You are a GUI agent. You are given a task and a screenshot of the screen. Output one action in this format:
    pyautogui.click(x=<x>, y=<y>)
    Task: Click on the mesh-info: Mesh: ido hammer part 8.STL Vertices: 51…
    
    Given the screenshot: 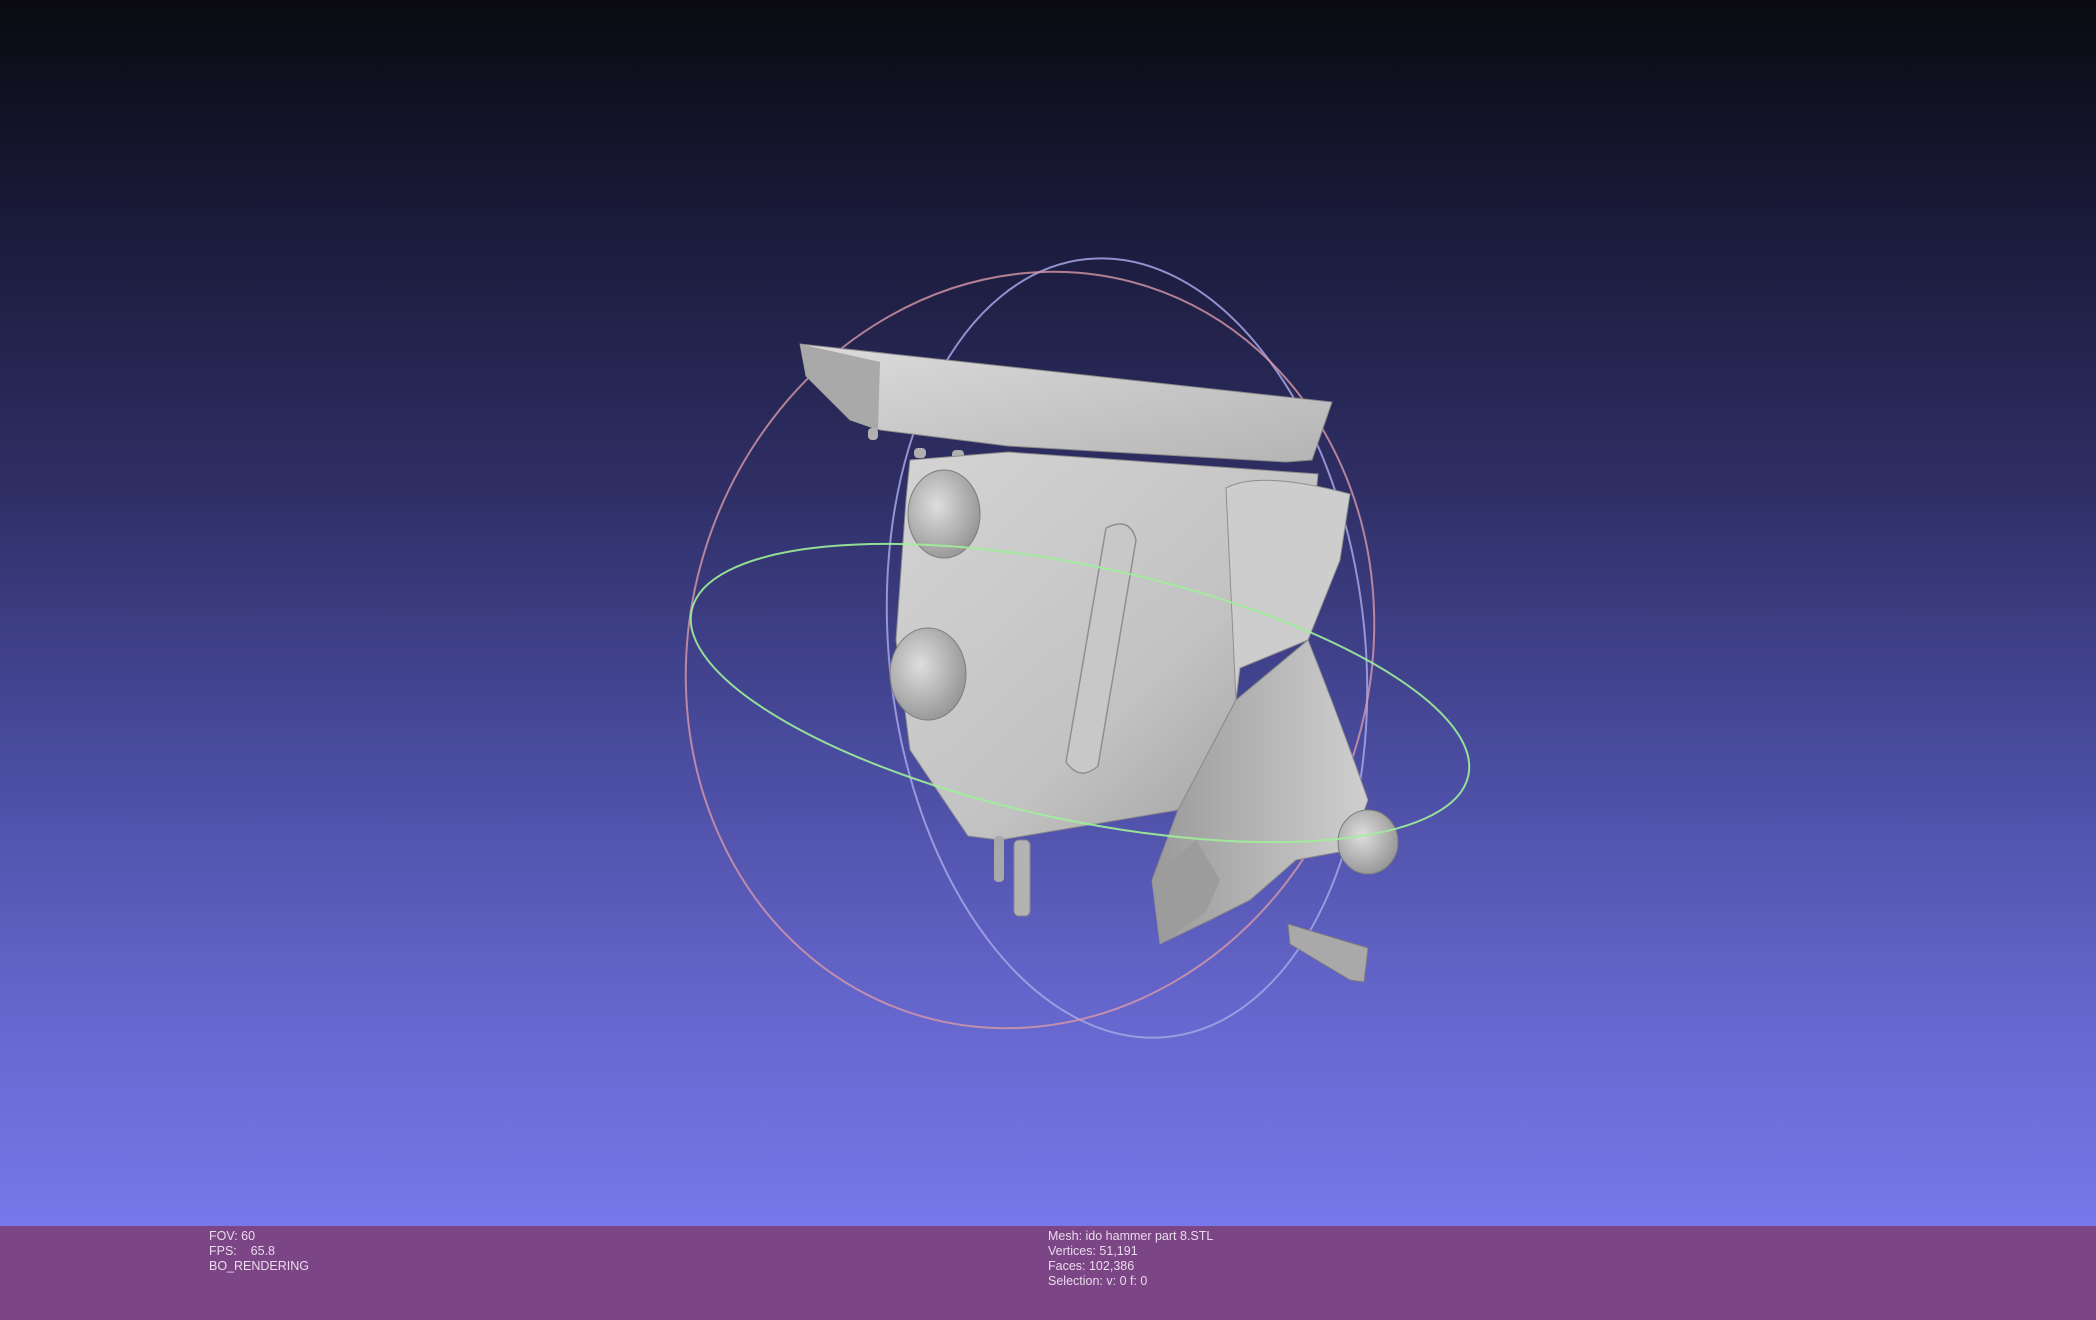 What is the action you would take?
    pyautogui.click(x=1130, y=1259)
    